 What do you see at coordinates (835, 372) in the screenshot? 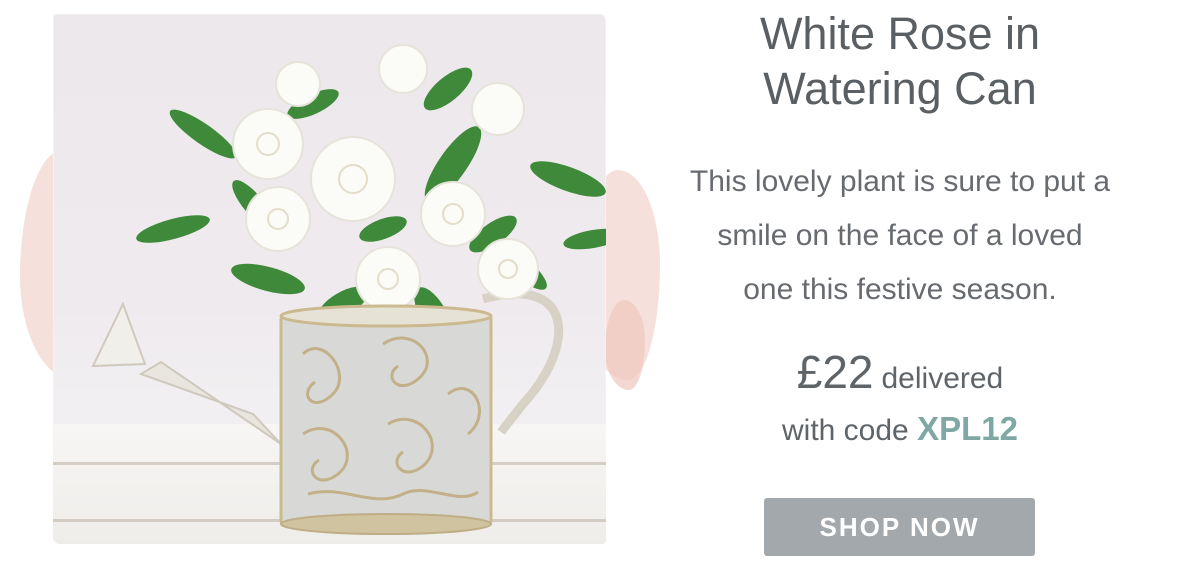
I see `price: £22` at bounding box center [835, 372].